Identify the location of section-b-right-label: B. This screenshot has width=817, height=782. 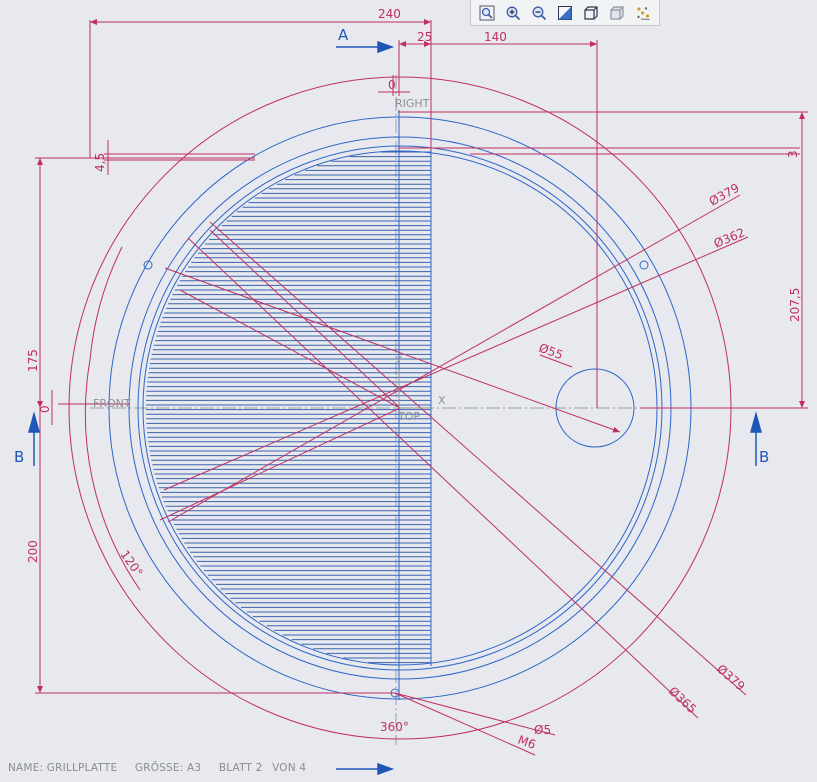
(764, 457).